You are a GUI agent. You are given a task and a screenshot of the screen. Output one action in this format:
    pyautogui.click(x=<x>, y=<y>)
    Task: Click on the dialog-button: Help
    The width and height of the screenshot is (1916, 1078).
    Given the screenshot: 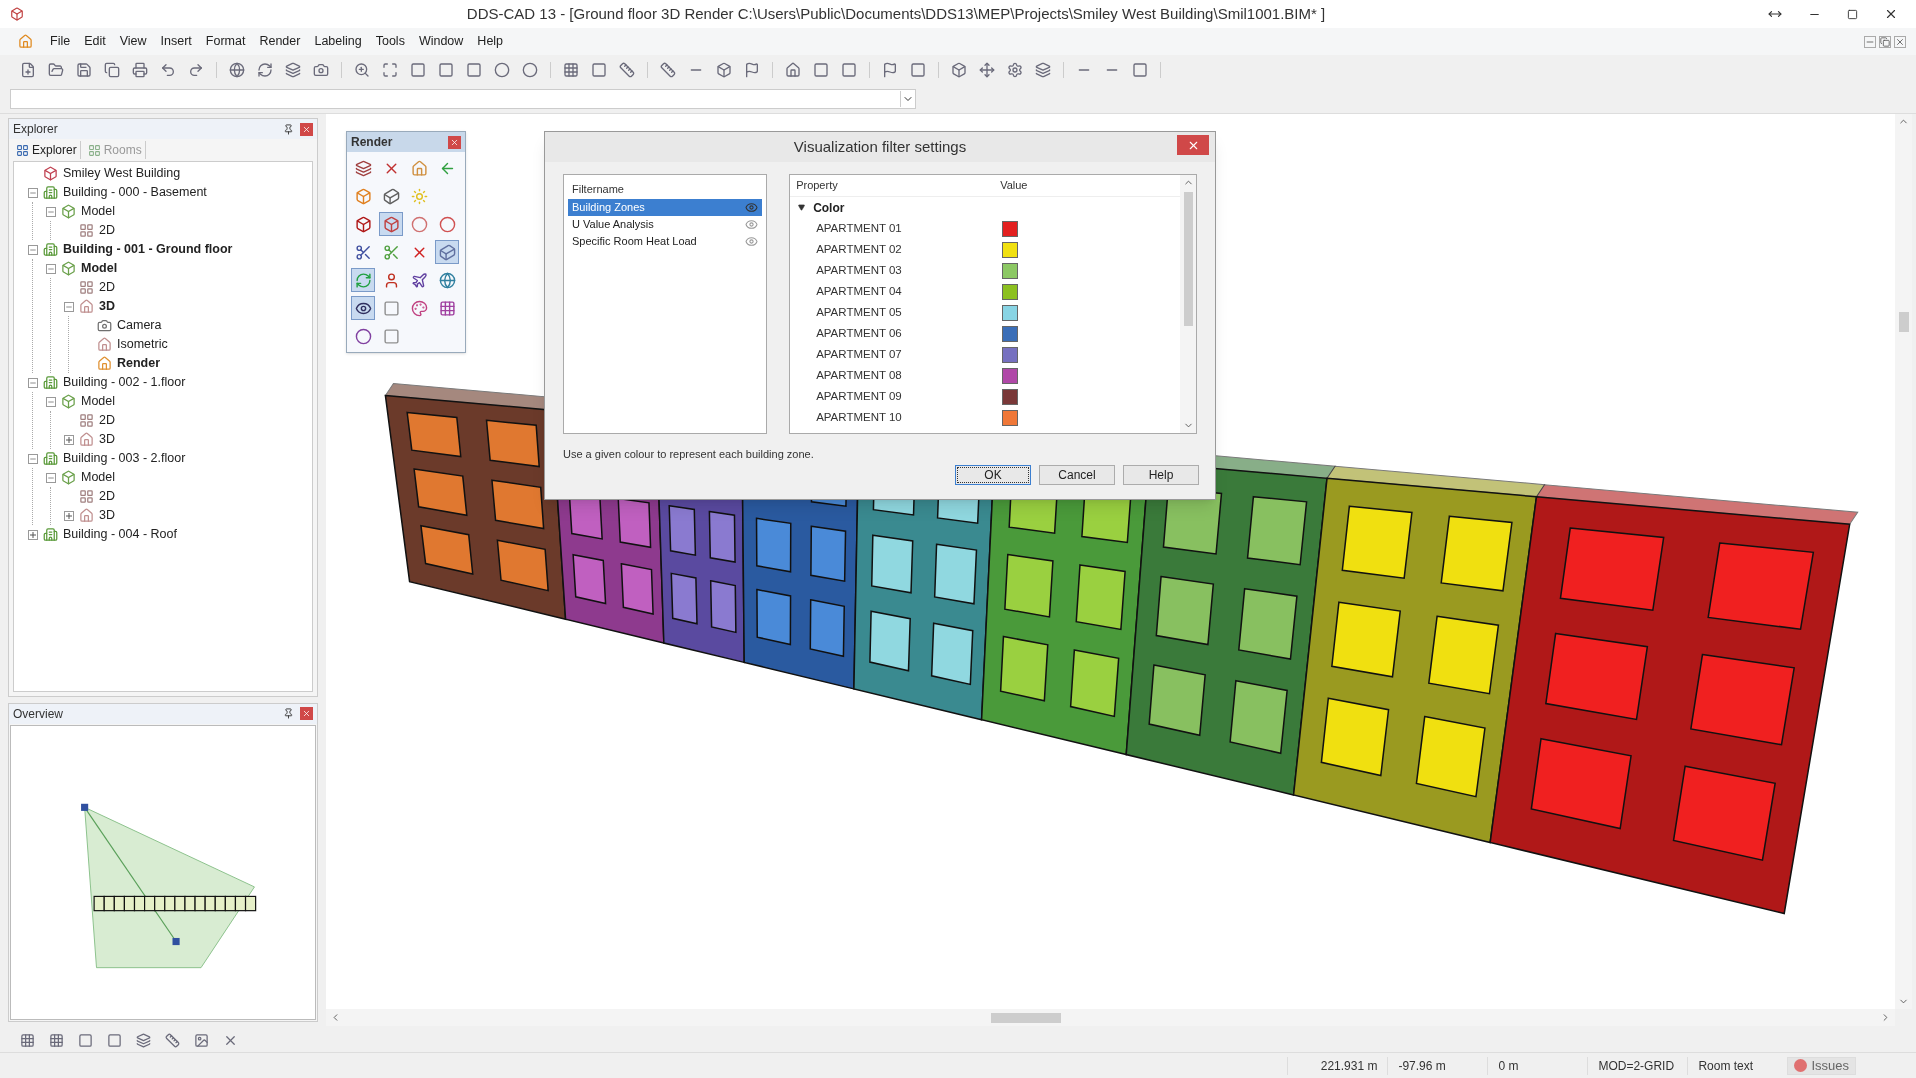 What is the action you would take?
    pyautogui.click(x=1161, y=474)
    